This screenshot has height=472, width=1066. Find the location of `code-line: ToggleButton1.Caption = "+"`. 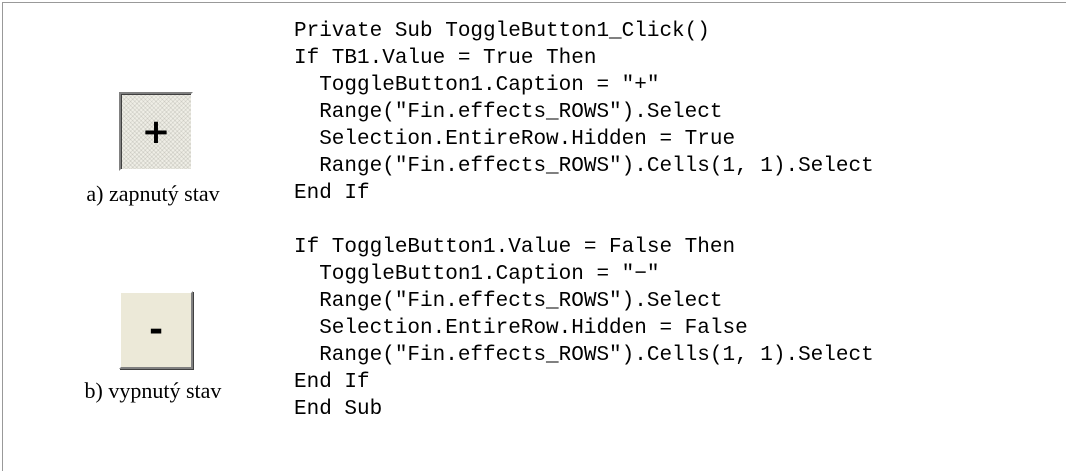

code-line: ToggleButton1.Caption = "+" is located at coordinates (477, 85).